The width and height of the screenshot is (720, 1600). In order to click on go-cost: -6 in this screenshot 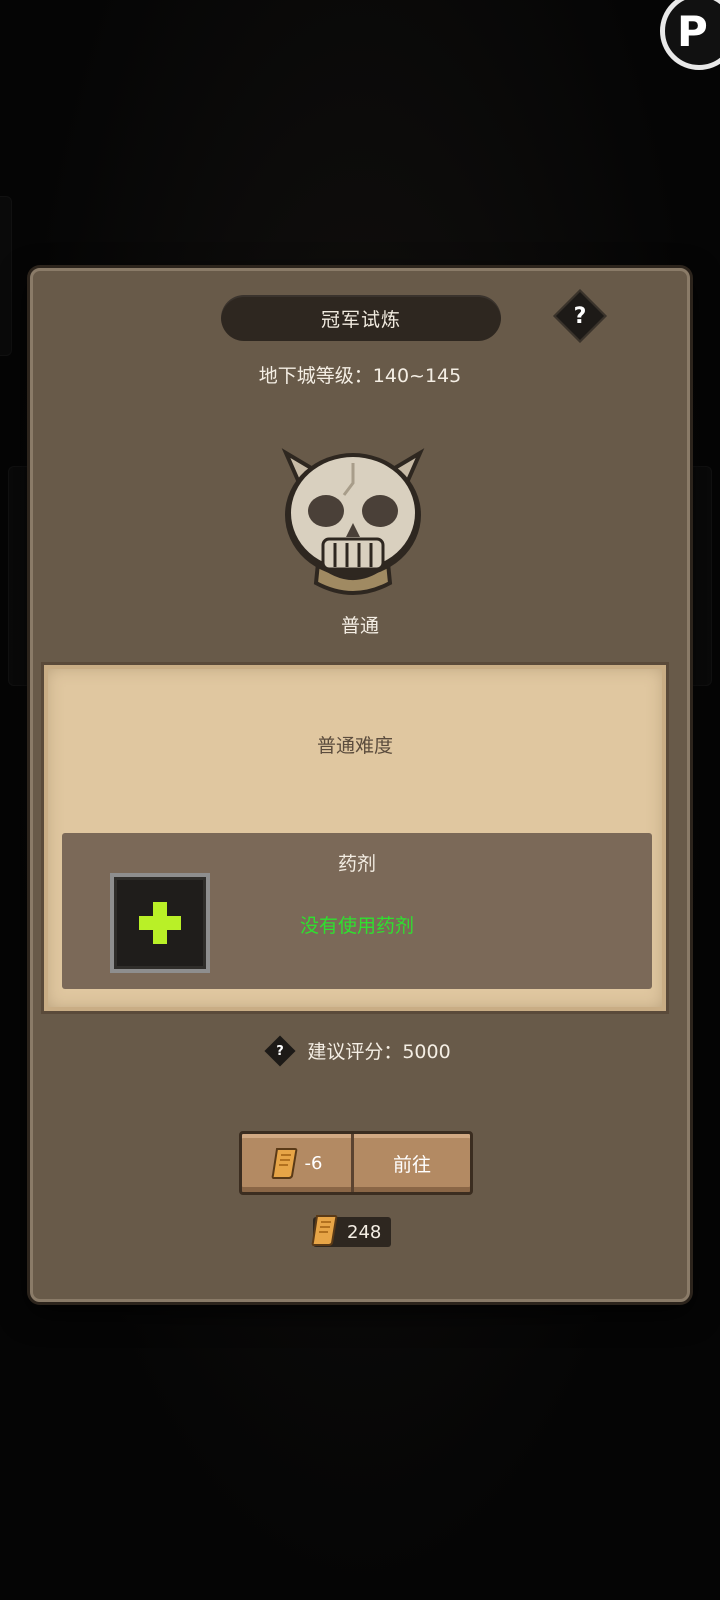, I will do `click(298, 1163)`.